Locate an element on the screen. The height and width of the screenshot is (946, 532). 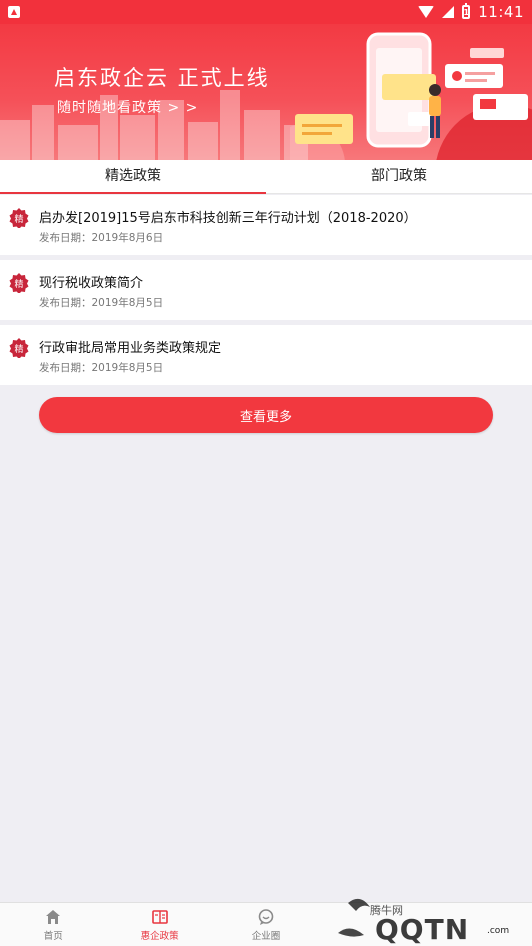
promo-banner: 启东政企云 正式上线 随时随地看政策 > > is located at coordinates (266, 92).